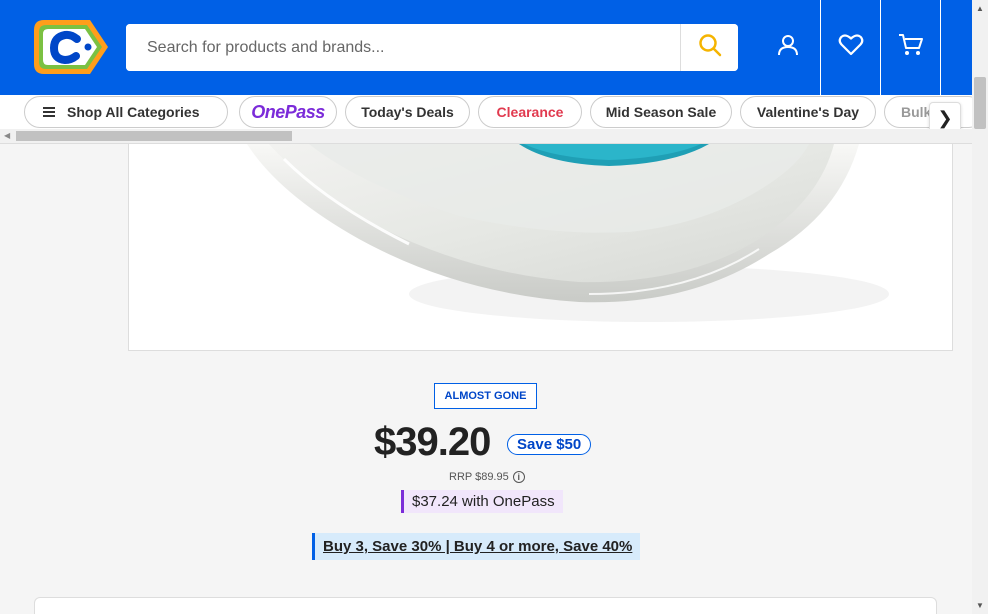 The height and width of the screenshot is (614, 988). Describe the element at coordinates (980, 103) in the screenshot. I see `vertical-scrollbar-thumb` at that location.